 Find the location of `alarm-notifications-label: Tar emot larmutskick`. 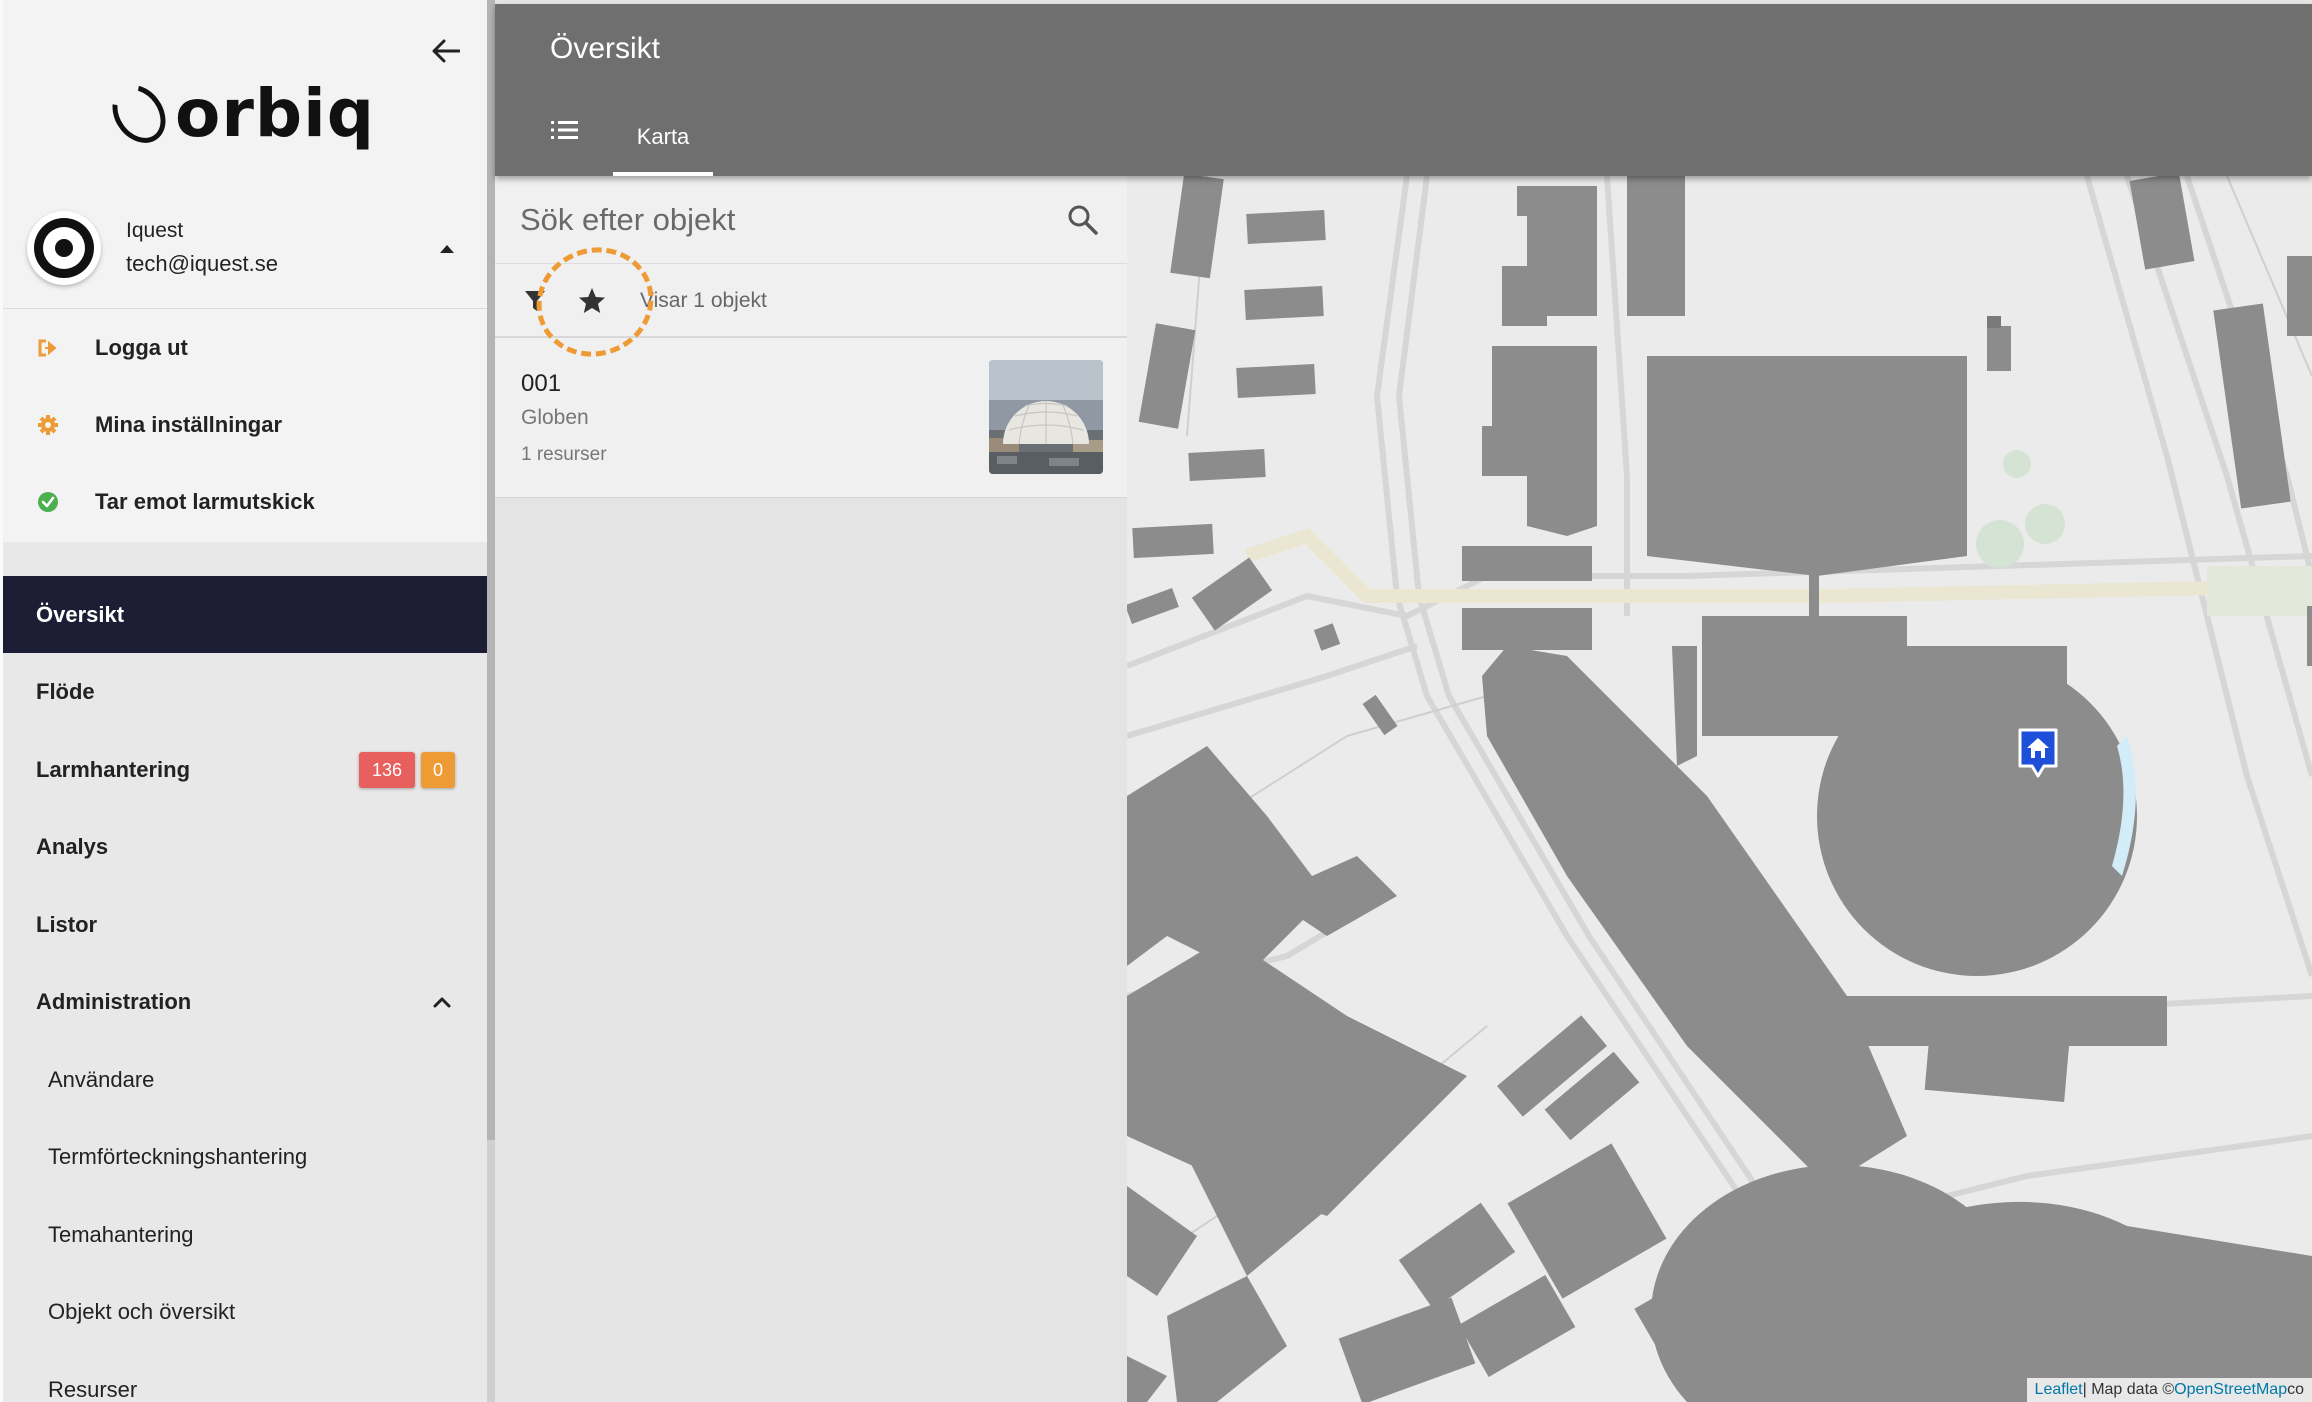

alarm-notifications-label: Tar emot larmutskick is located at coordinates (205, 501).